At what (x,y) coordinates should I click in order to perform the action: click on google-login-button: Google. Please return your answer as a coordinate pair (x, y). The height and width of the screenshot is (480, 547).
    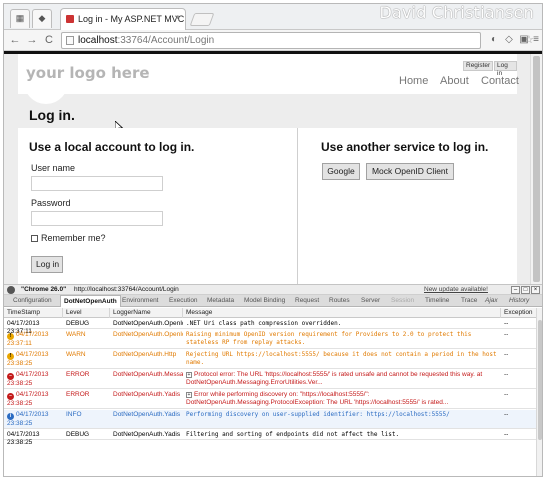
    Looking at the image, I should click on (341, 171).